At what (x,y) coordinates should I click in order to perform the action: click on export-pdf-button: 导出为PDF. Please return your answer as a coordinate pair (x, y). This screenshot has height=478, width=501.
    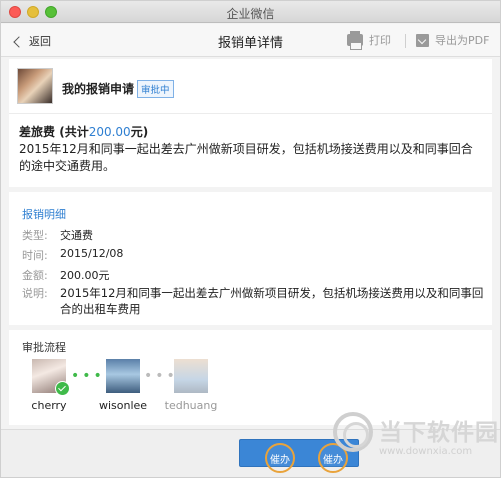
    Looking at the image, I should click on (452, 40).